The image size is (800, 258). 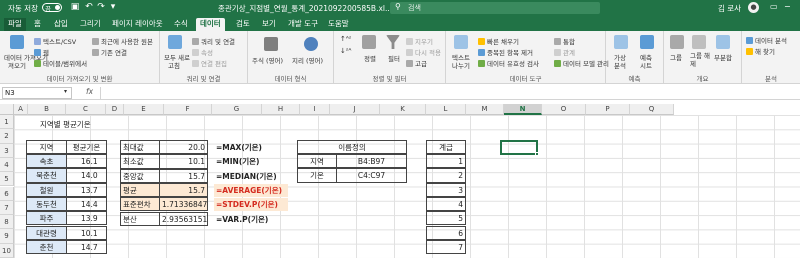 What do you see at coordinates (7, 122) in the screenshot?
I see `row-header-1: 1` at bounding box center [7, 122].